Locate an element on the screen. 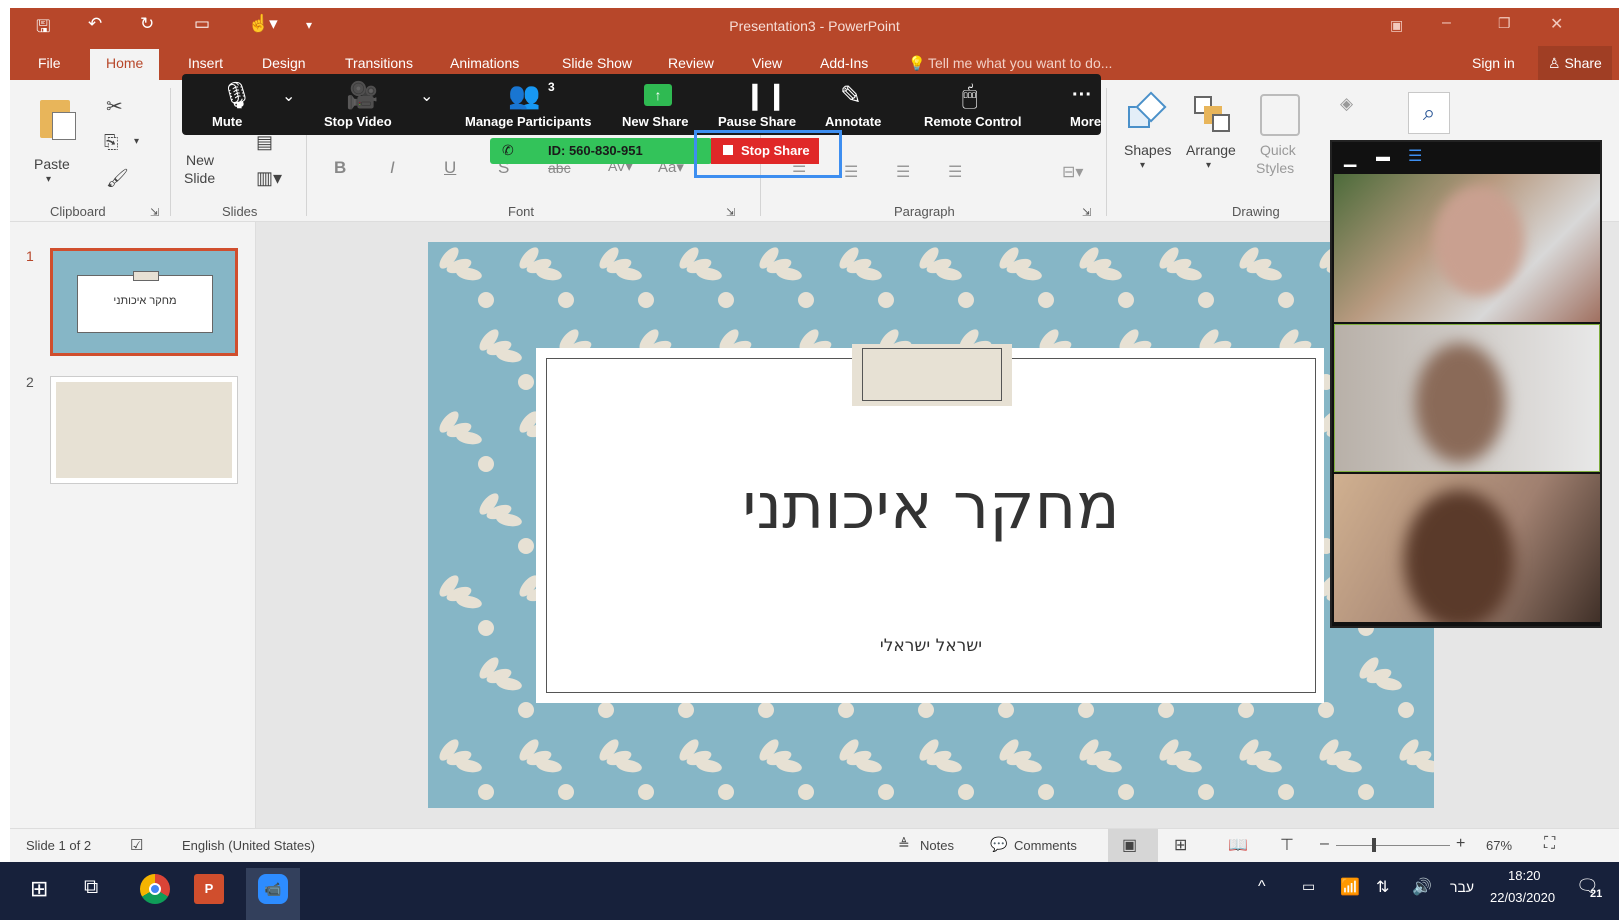  tab-file: File is located at coordinates (49, 63).